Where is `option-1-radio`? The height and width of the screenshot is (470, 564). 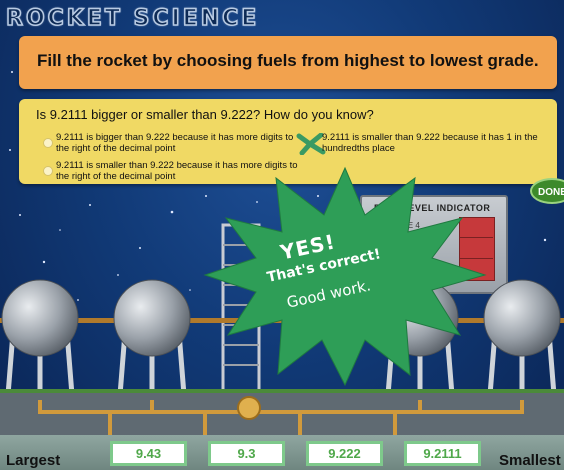
option-1-radio is located at coordinates (48, 143).